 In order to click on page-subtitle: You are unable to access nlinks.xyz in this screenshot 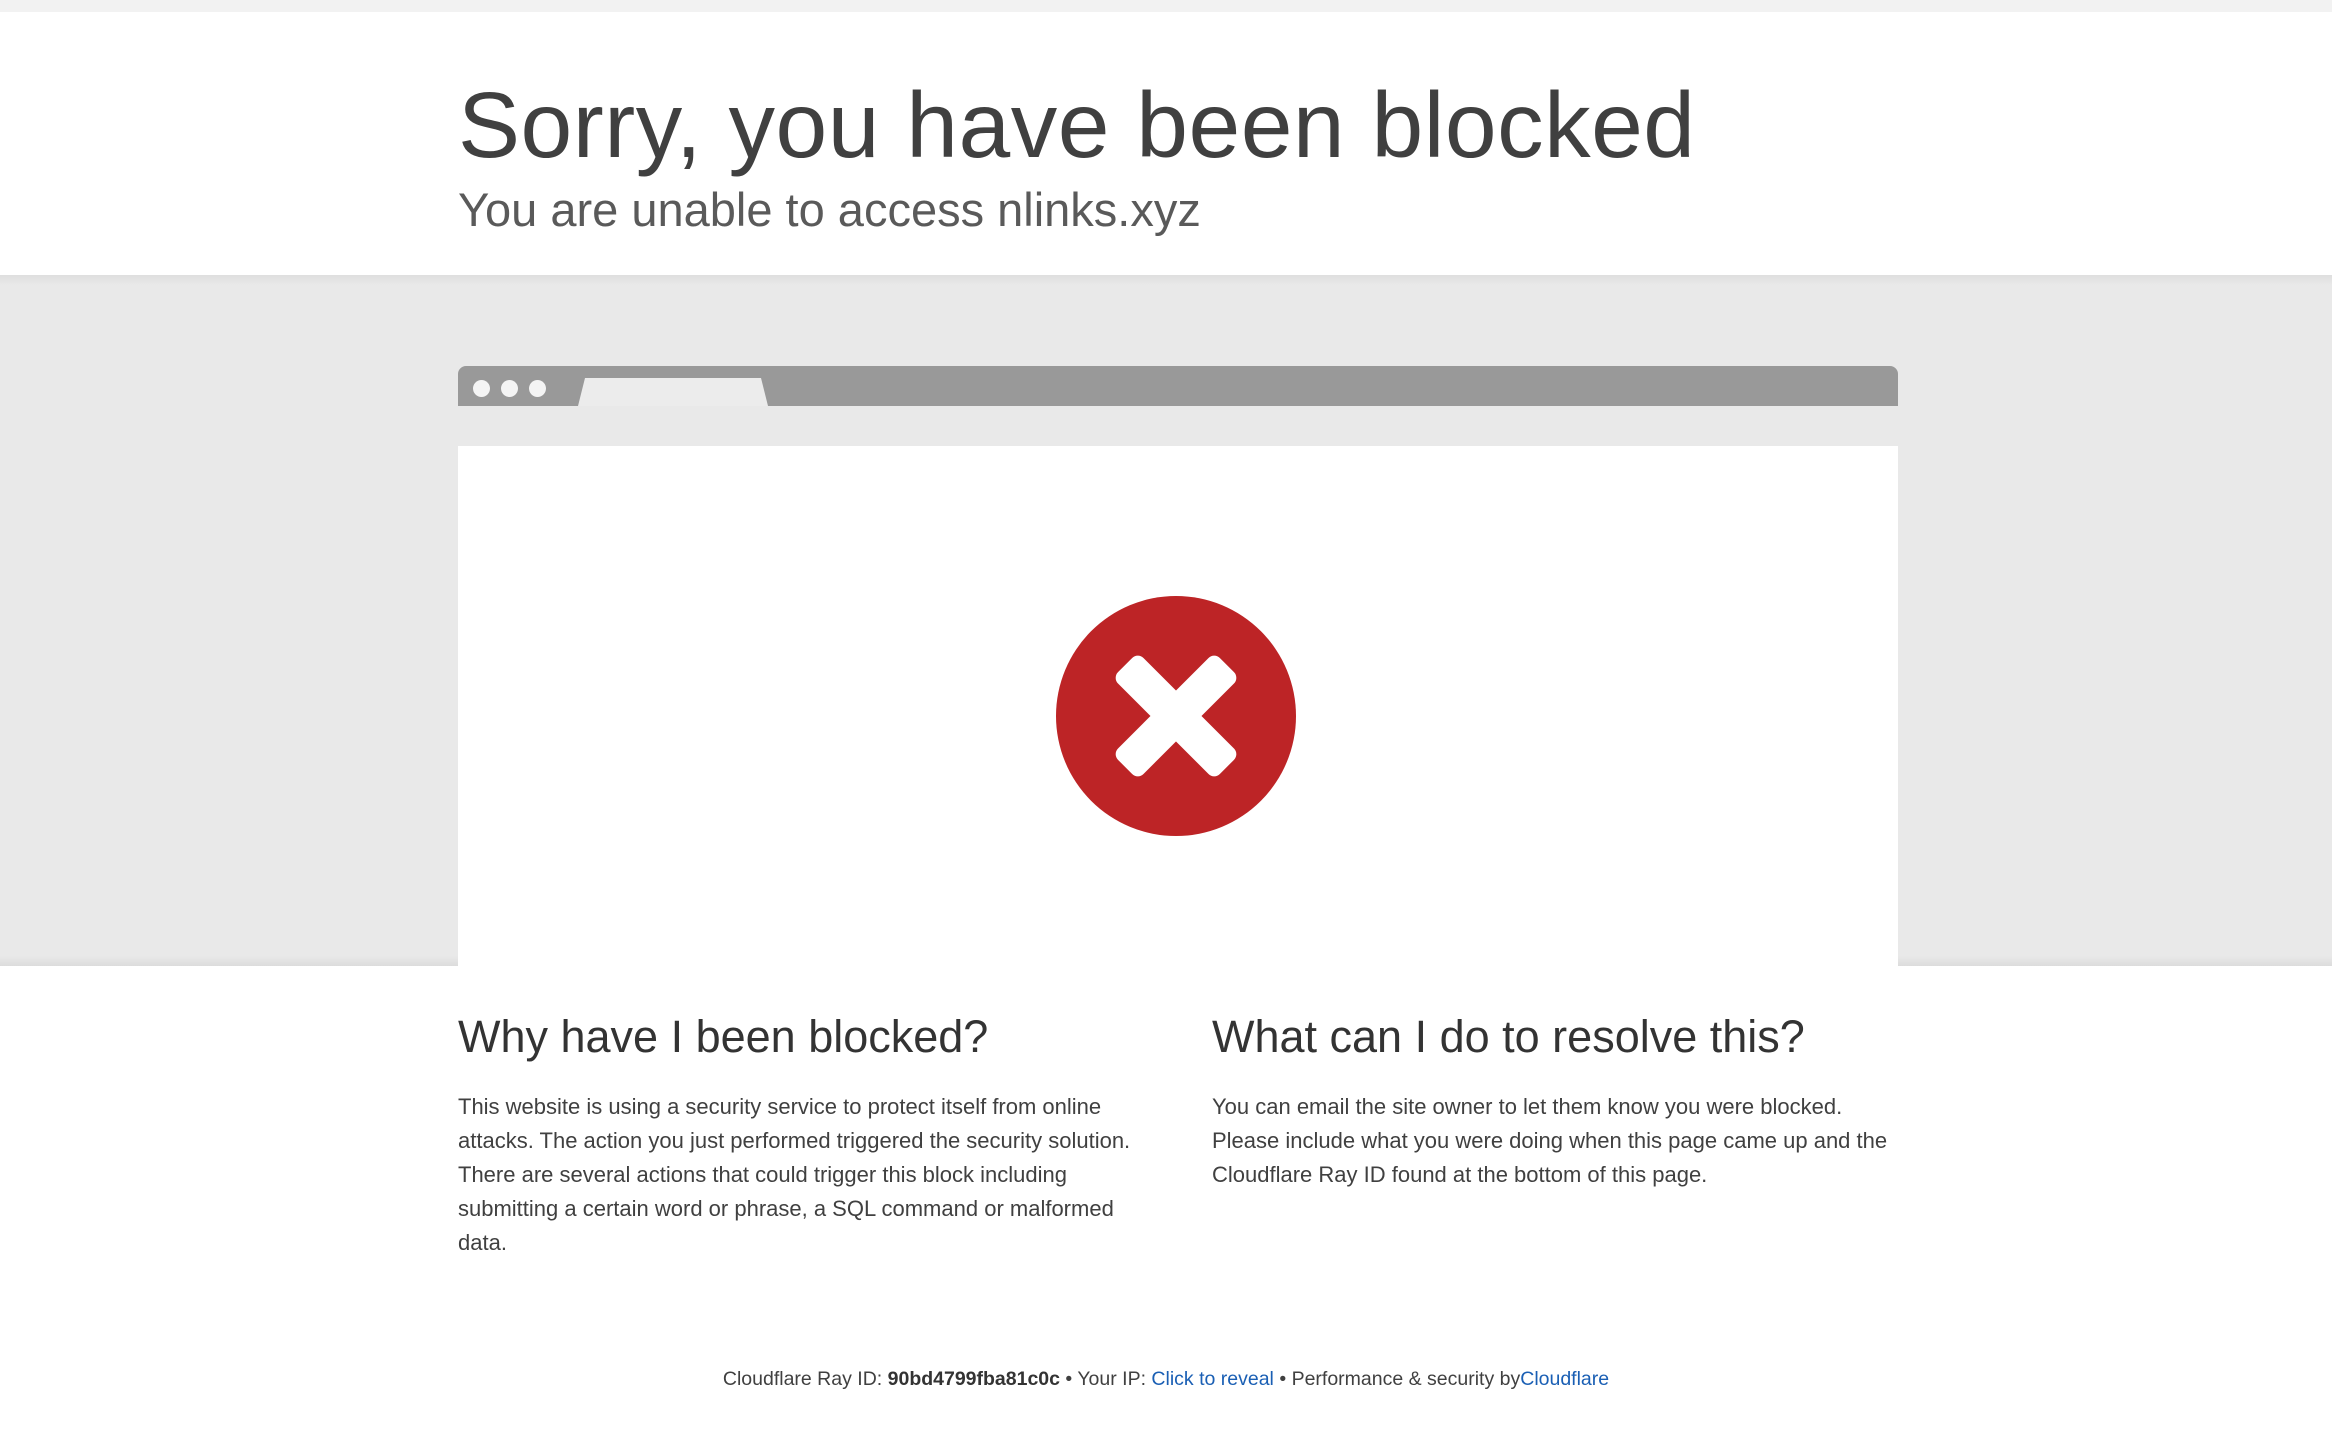, I will do `click(829, 209)`.